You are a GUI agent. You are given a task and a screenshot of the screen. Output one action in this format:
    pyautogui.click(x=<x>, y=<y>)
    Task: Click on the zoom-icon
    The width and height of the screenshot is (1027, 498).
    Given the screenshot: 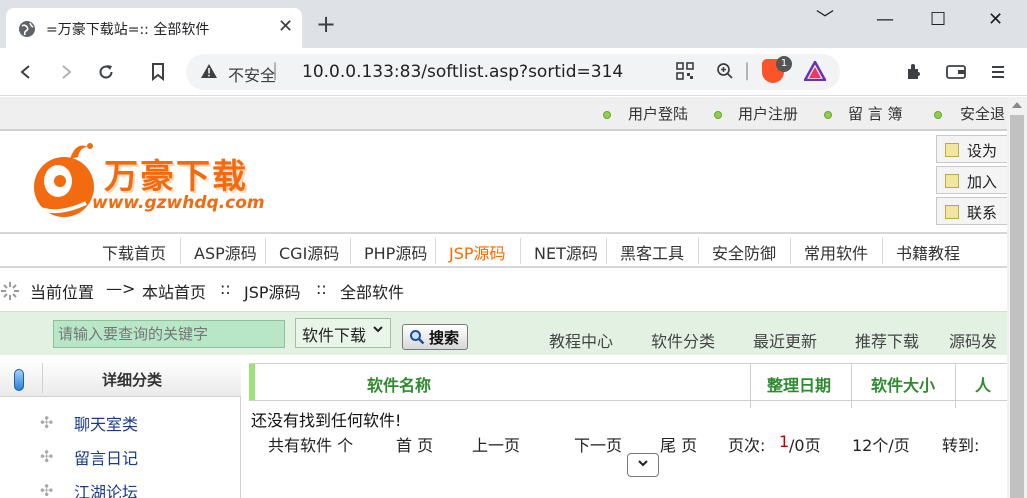 What is the action you would take?
    pyautogui.click(x=725, y=73)
    